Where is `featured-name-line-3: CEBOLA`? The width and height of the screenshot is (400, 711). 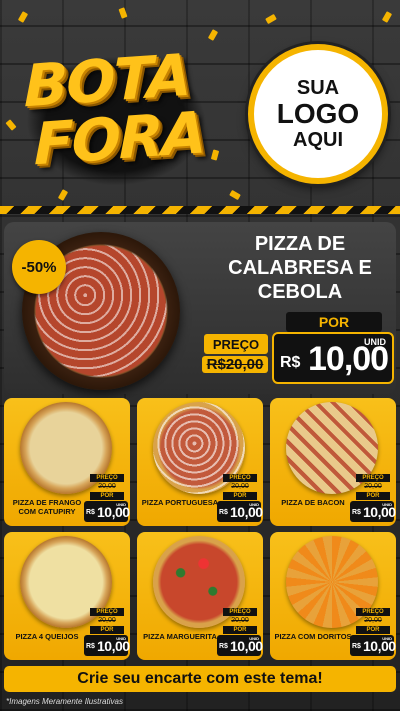
featured-name-line-3: CEBOLA is located at coordinates (300, 292).